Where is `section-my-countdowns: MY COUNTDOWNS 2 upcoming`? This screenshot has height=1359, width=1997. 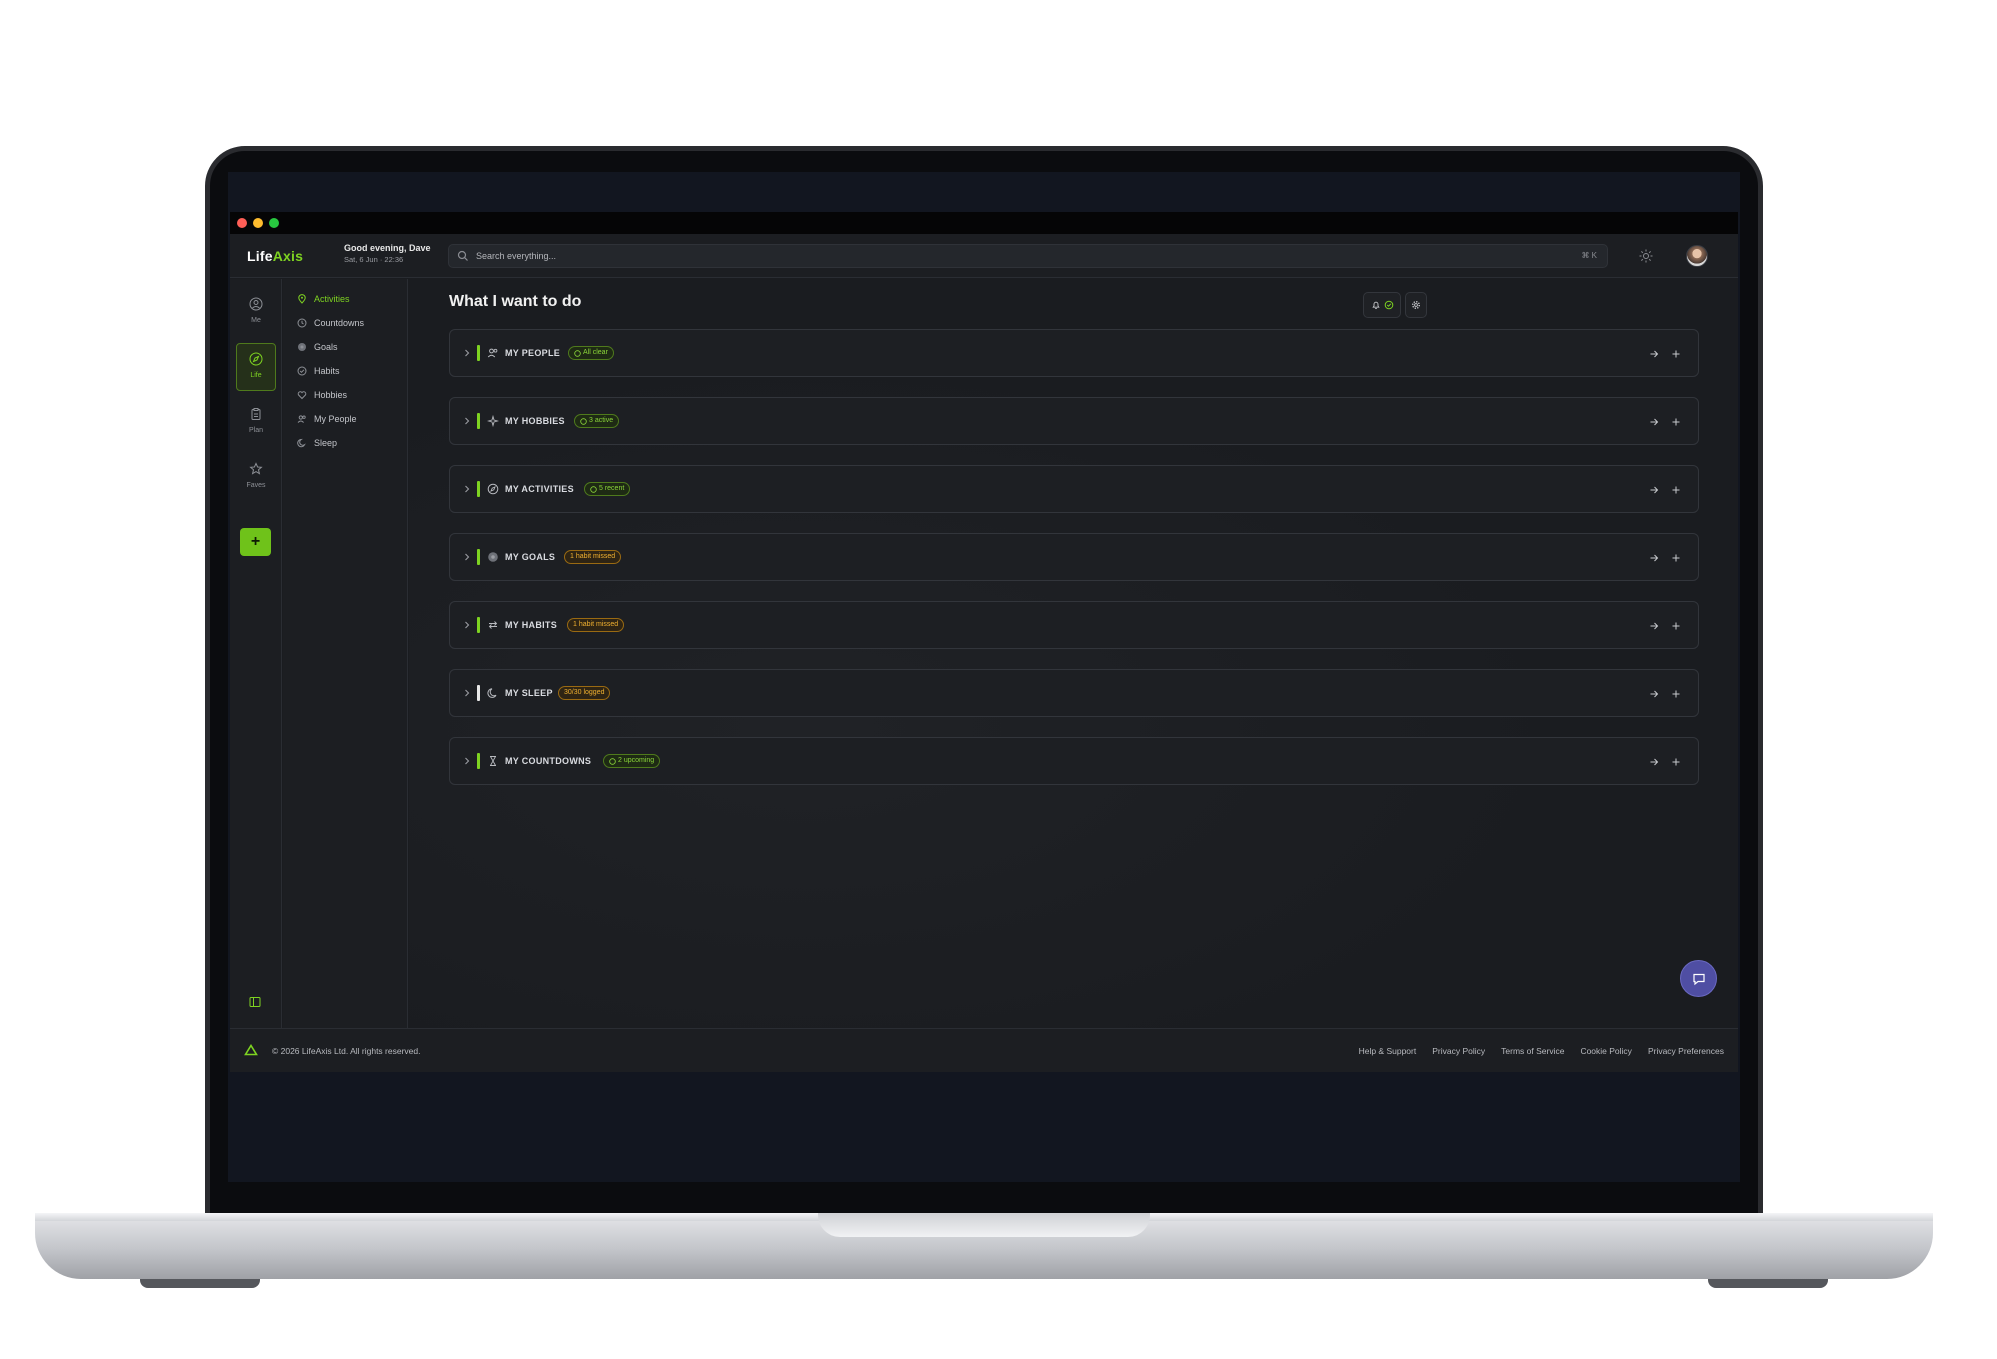 section-my-countdowns: MY COUNTDOWNS 2 upcoming is located at coordinates (1074, 761).